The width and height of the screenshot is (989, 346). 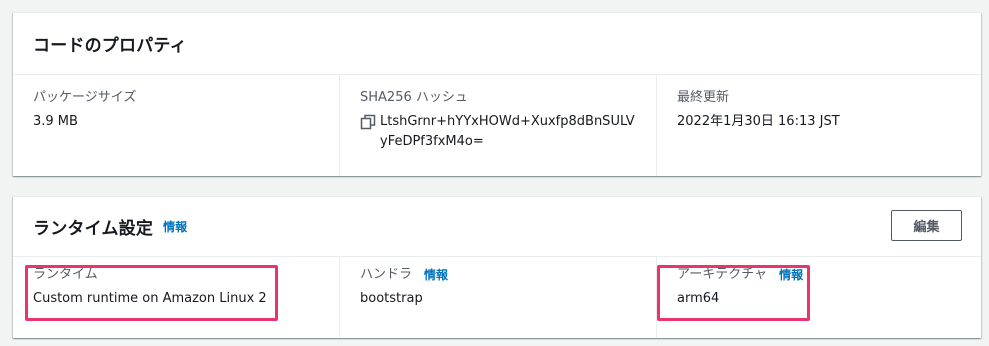 What do you see at coordinates (85, 97) in the screenshot?
I see `package-size-label: パッケージサイズ` at bounding box center [85, 97].